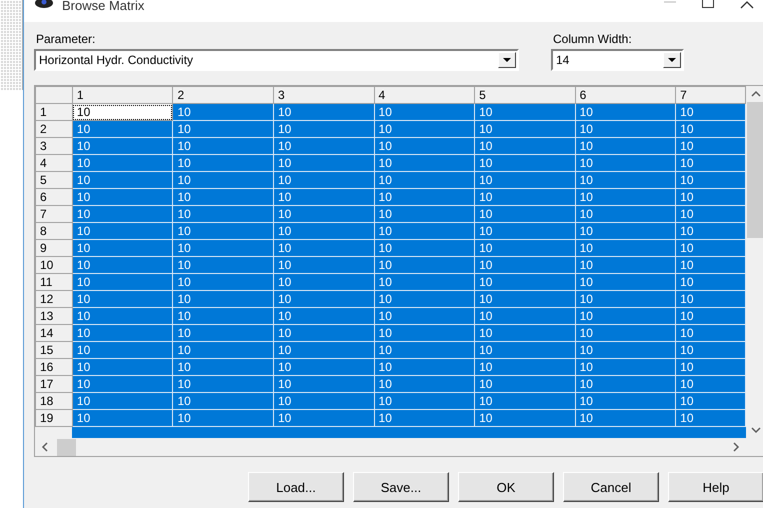 This screenshot has height=508, width=763. What do you see at coordinates (54, 299) in the screenshot?
I see `row-header: 12` at bounding box center [54, 299].